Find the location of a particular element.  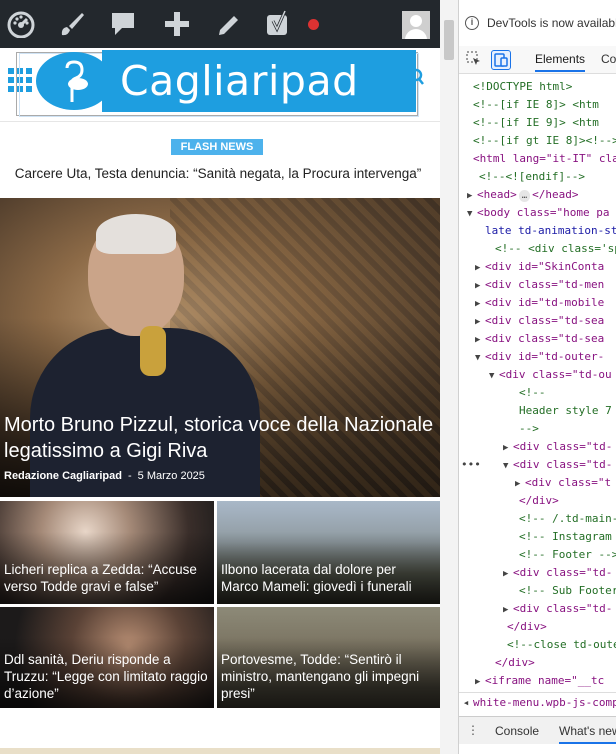

devtools-drawer: ⋮ Console What's new is located at coordinates (537, 730).